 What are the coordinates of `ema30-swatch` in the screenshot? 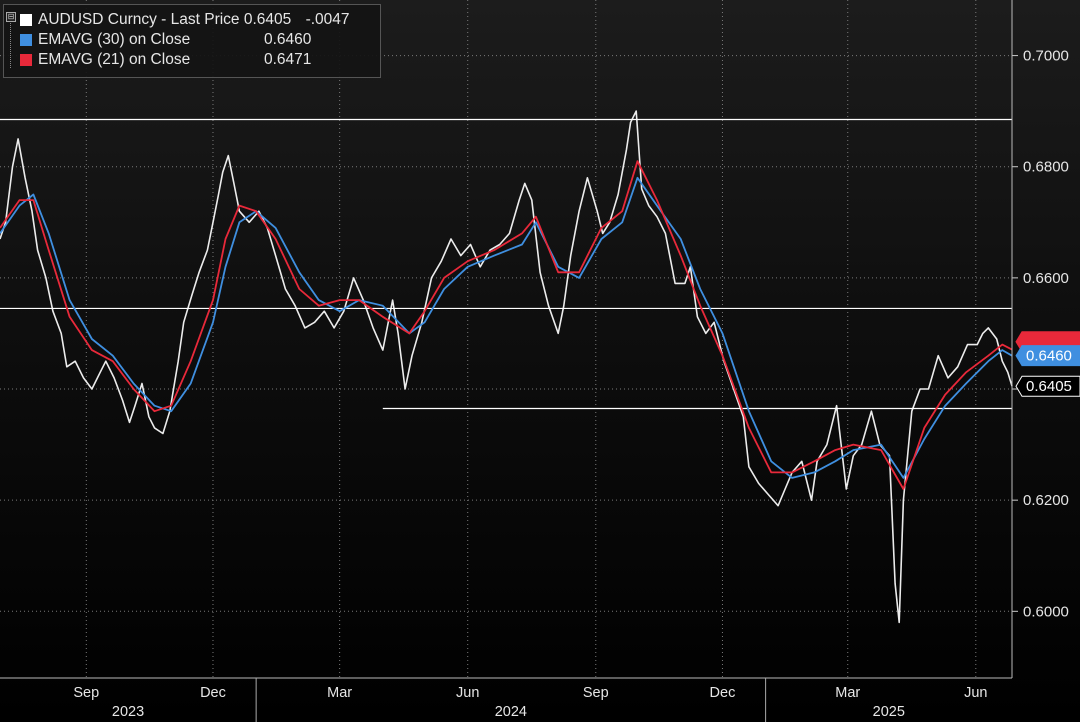 It's located at (26, 40).